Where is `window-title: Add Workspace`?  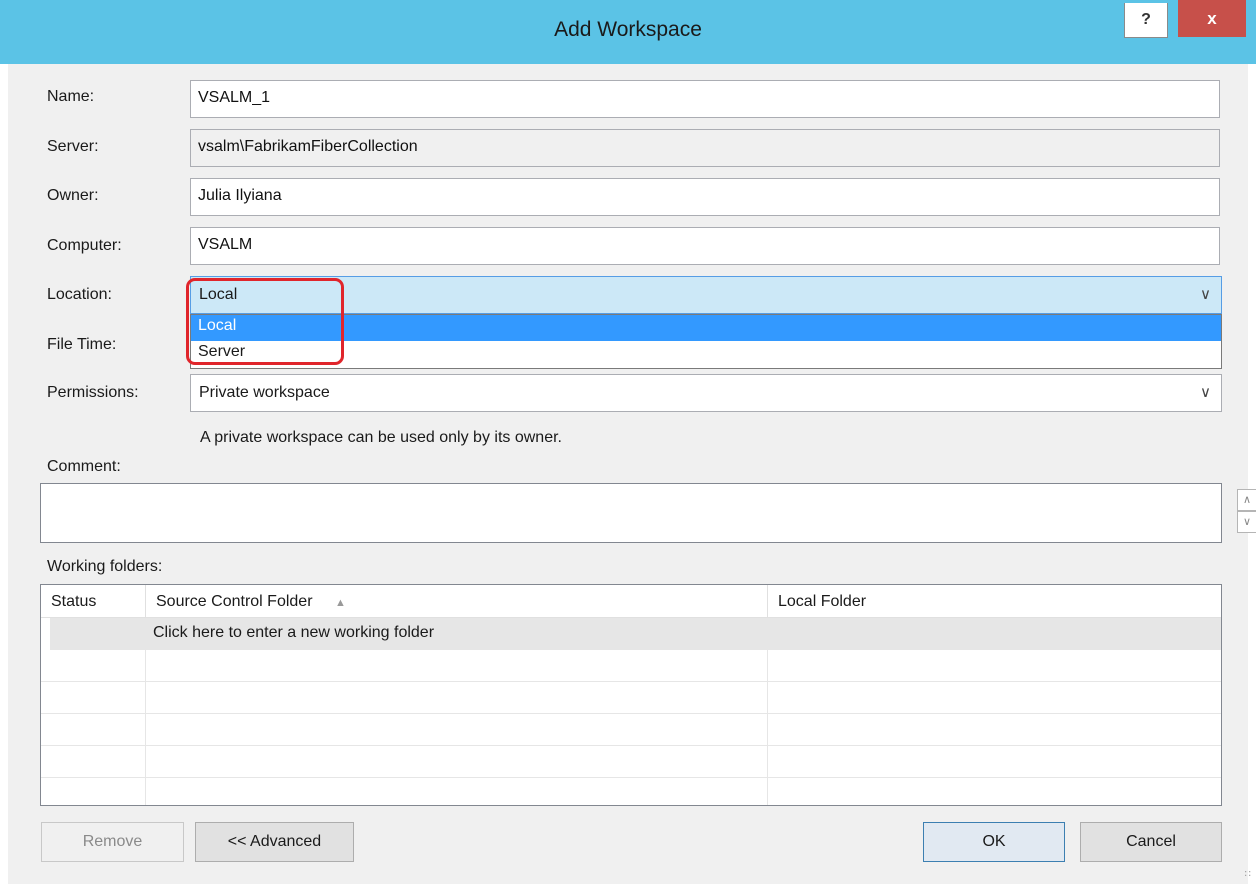 window-title: Add Workspace is located at coordinates (628, 29).